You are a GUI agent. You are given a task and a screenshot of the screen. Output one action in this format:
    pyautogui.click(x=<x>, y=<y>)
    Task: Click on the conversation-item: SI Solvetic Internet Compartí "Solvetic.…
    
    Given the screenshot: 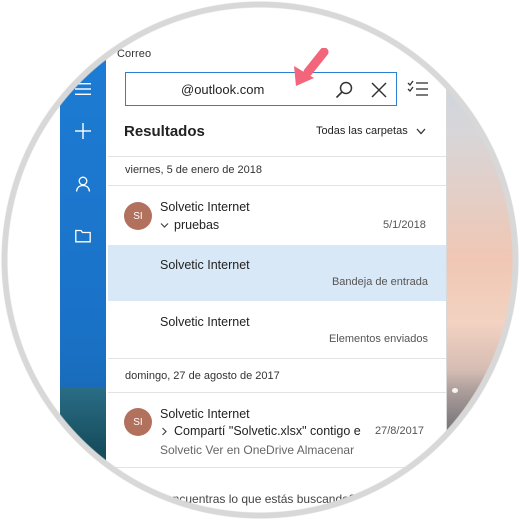 What is the action you would take?
    pyautogui.click(x=277, y=430)
    